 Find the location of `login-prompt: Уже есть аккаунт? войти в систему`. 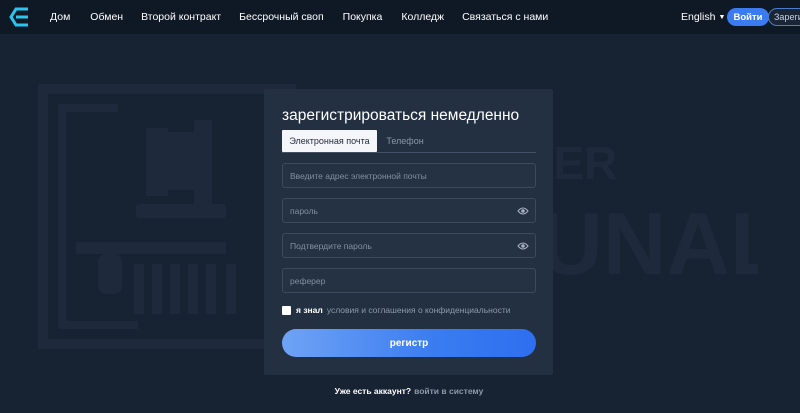

login-prompt: Уже есть аккаунт? войти в систему is located at coordinates (400, 391).